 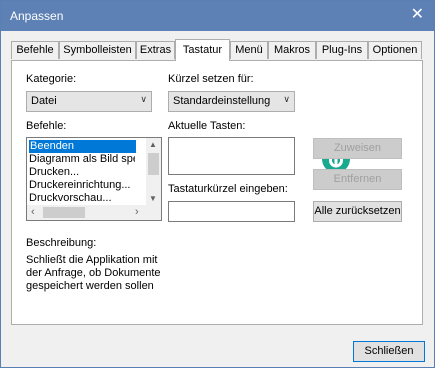 What do you see at coordinates (231, 211) in the screenshot?
I see `tastaturkuerzel-input` at bounding box center [231, 211].